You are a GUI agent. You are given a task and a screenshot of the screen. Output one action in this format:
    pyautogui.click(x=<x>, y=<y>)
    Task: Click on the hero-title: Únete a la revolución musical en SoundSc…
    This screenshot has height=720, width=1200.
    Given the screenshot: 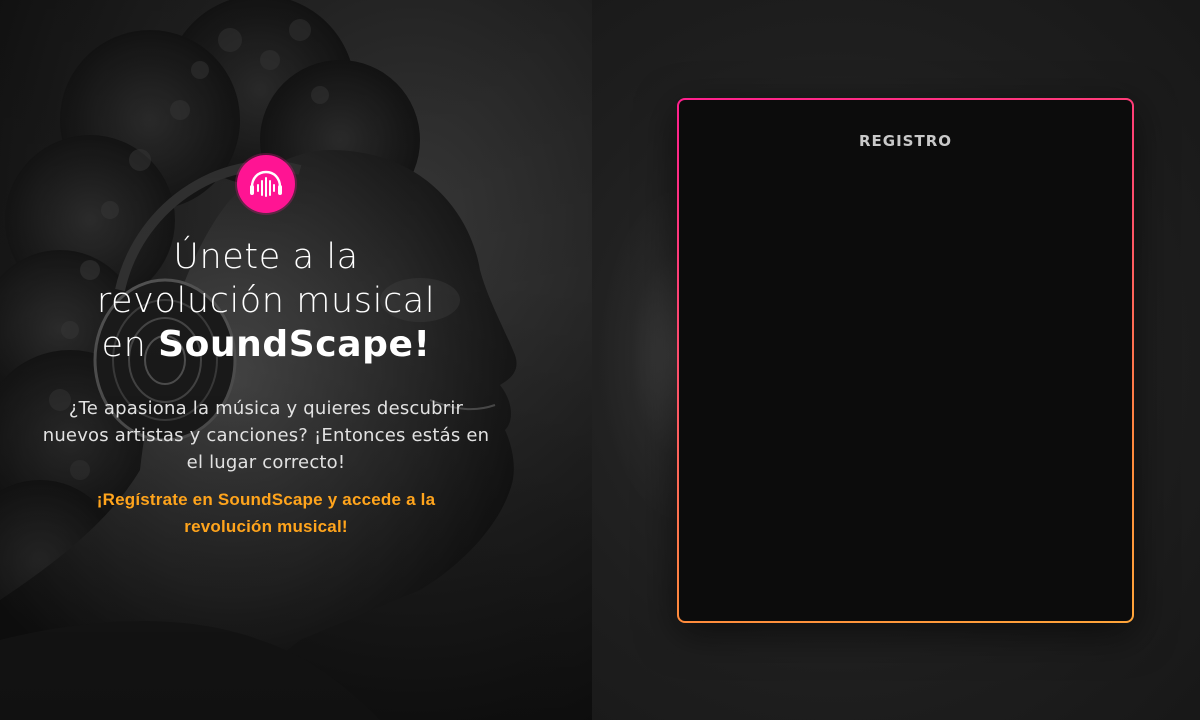 What is the action you would take?
    pyautogui.click(x=266, y=301)
    